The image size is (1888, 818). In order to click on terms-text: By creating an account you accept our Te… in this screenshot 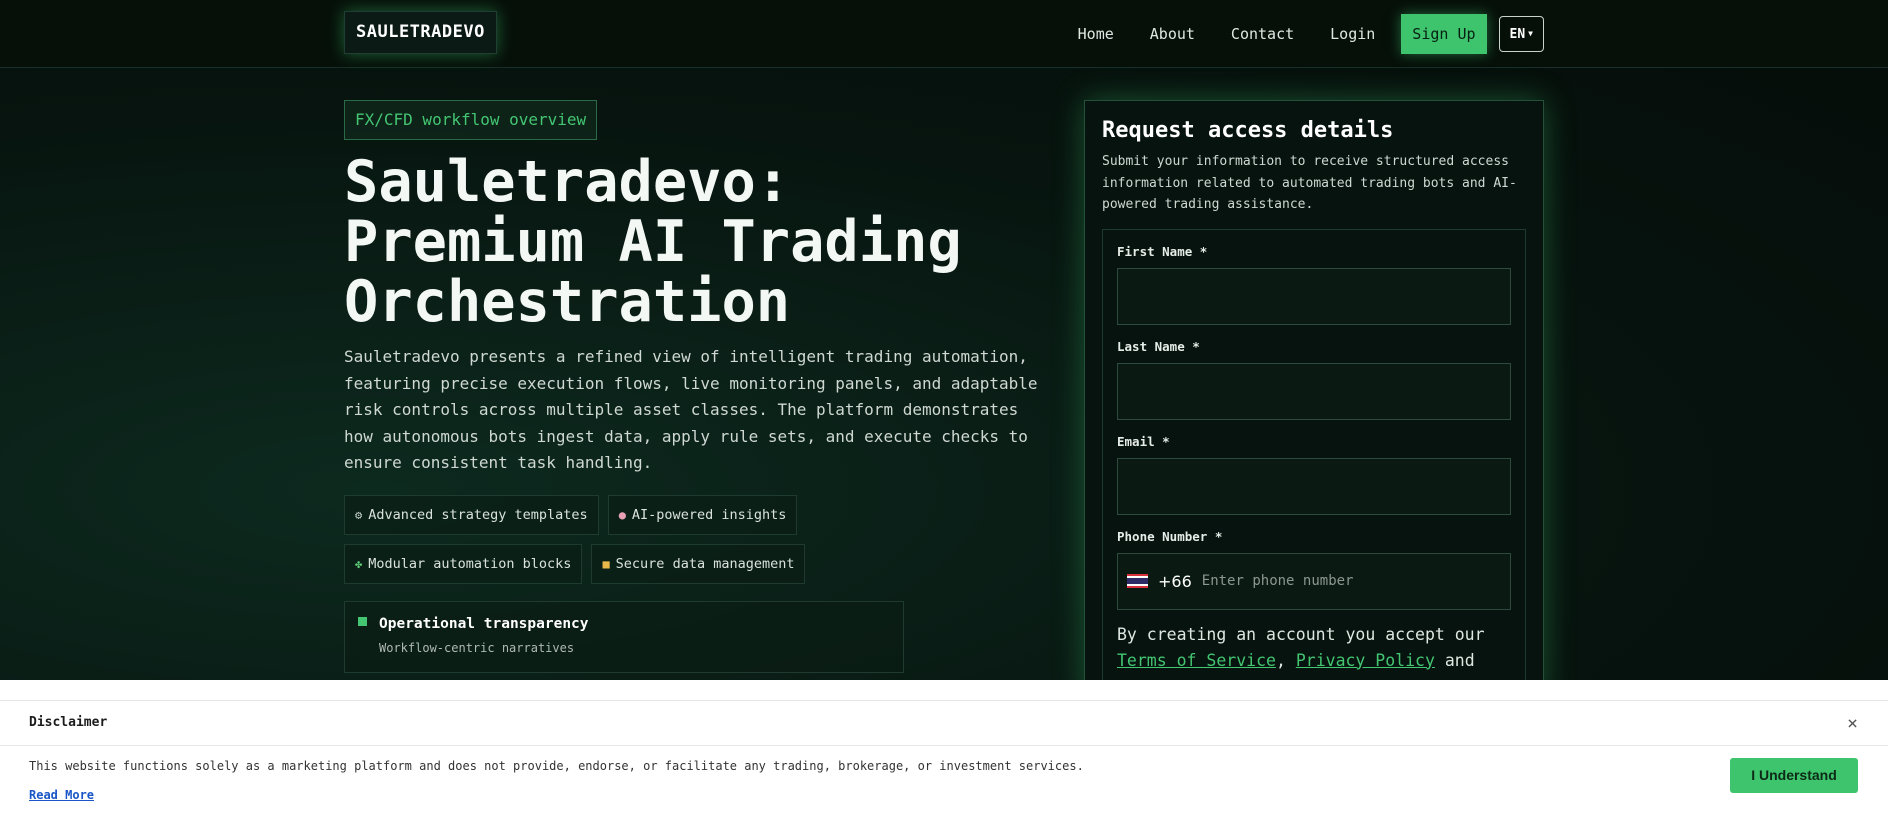, I will do `click(1314, 648)`.